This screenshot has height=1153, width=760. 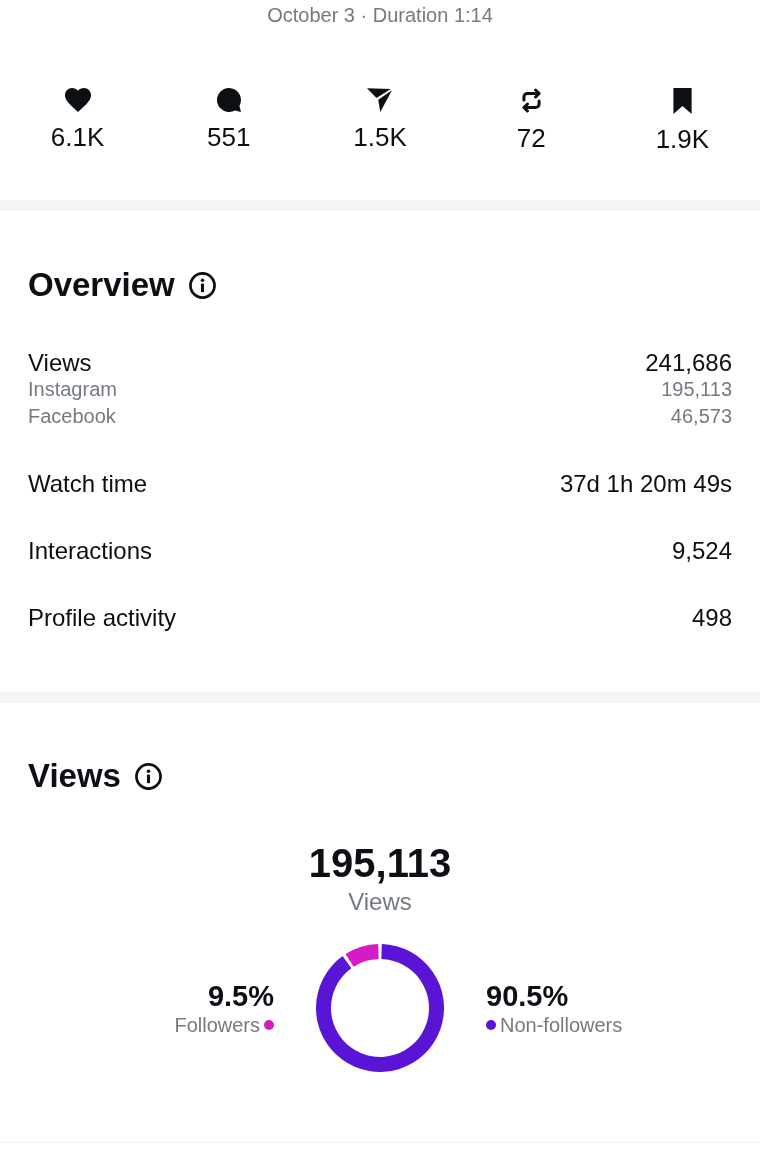 I want to click on section-title: Views, so click(x=74, y=776).